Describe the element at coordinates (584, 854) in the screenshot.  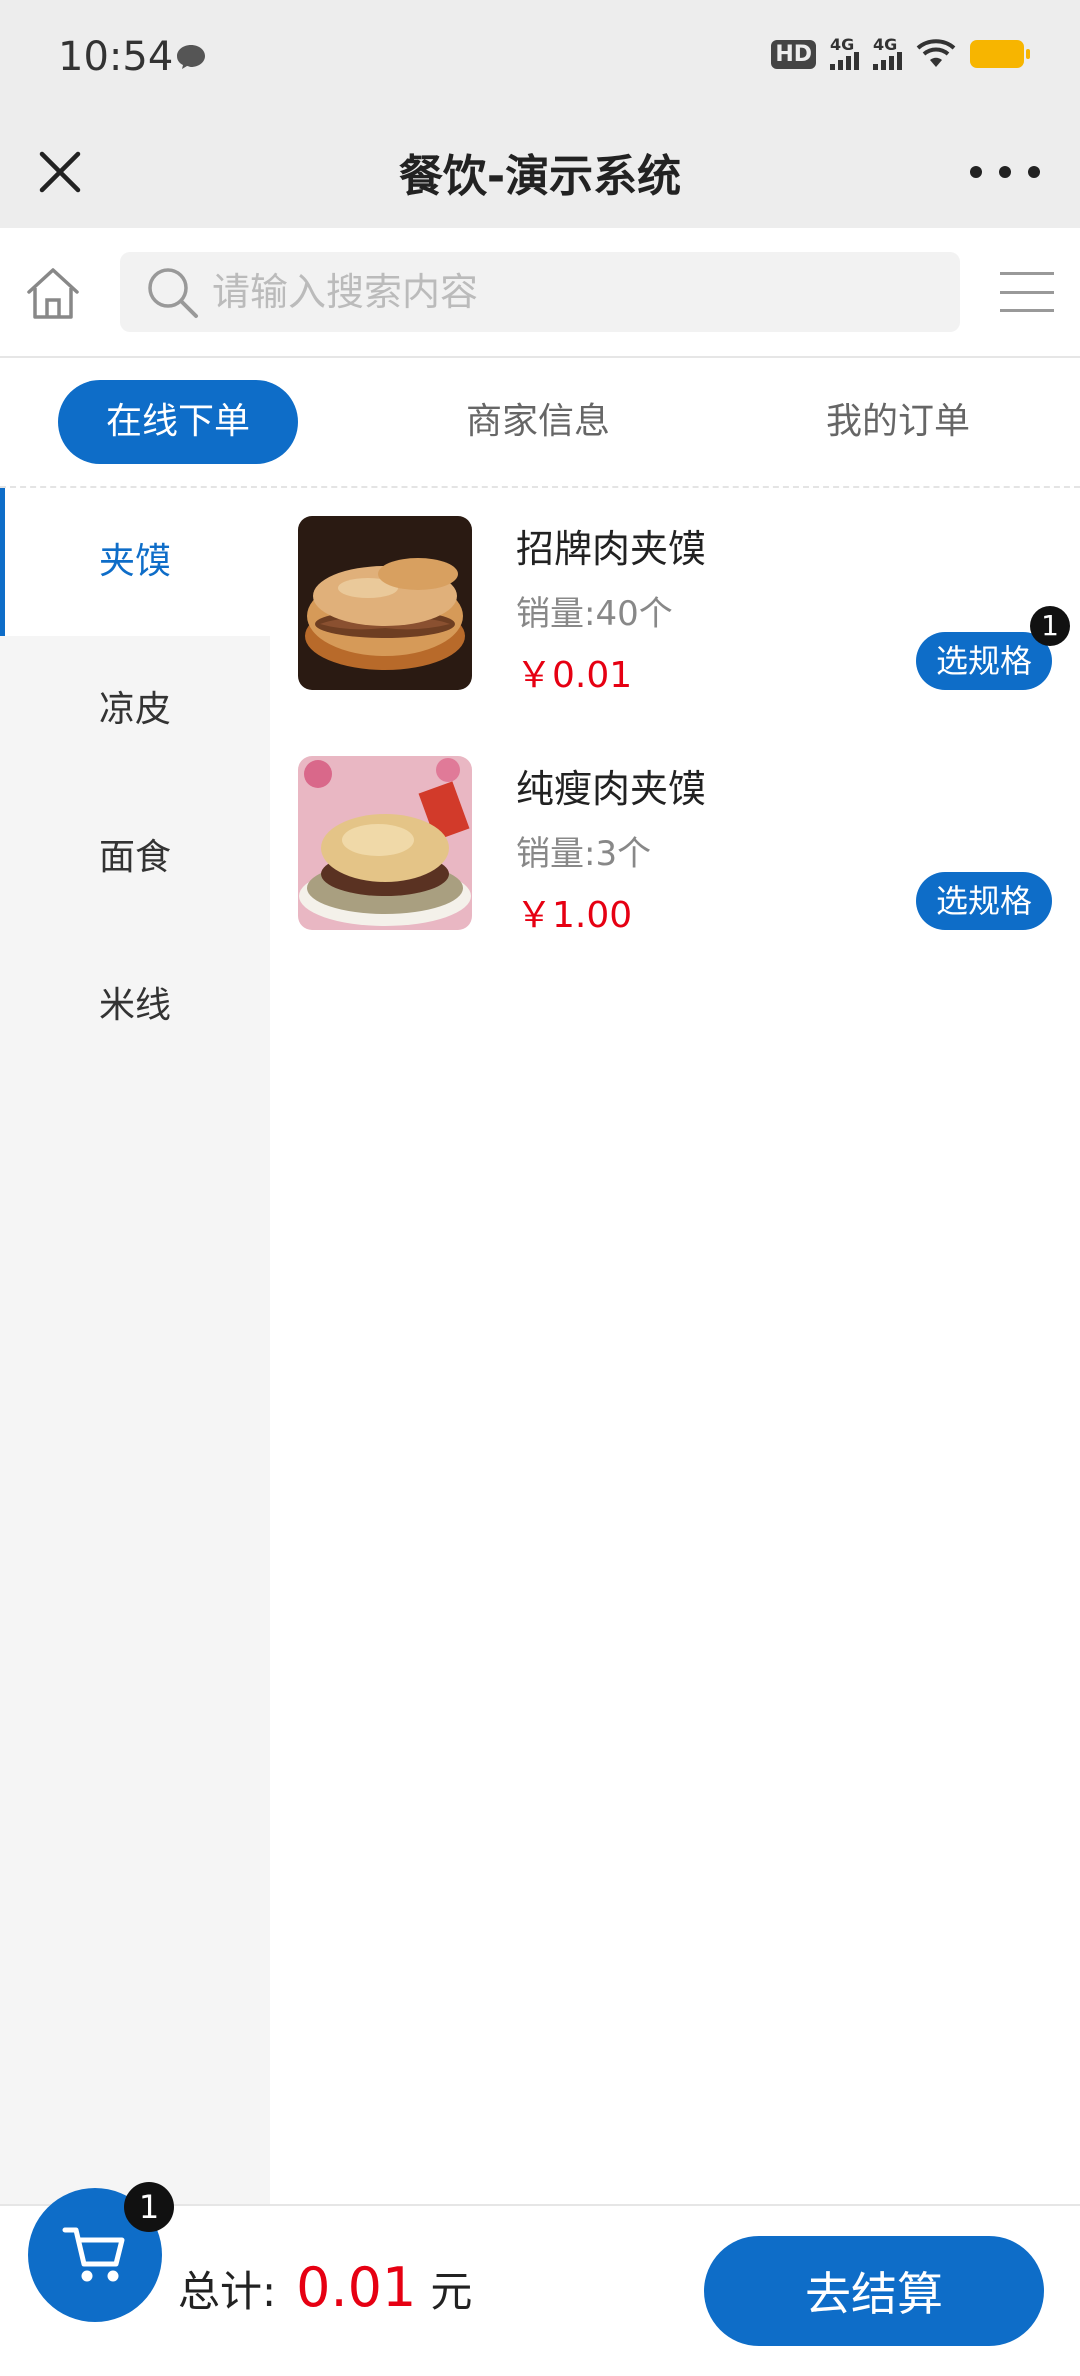
I see `product-sales: 销量:3个` at that location.